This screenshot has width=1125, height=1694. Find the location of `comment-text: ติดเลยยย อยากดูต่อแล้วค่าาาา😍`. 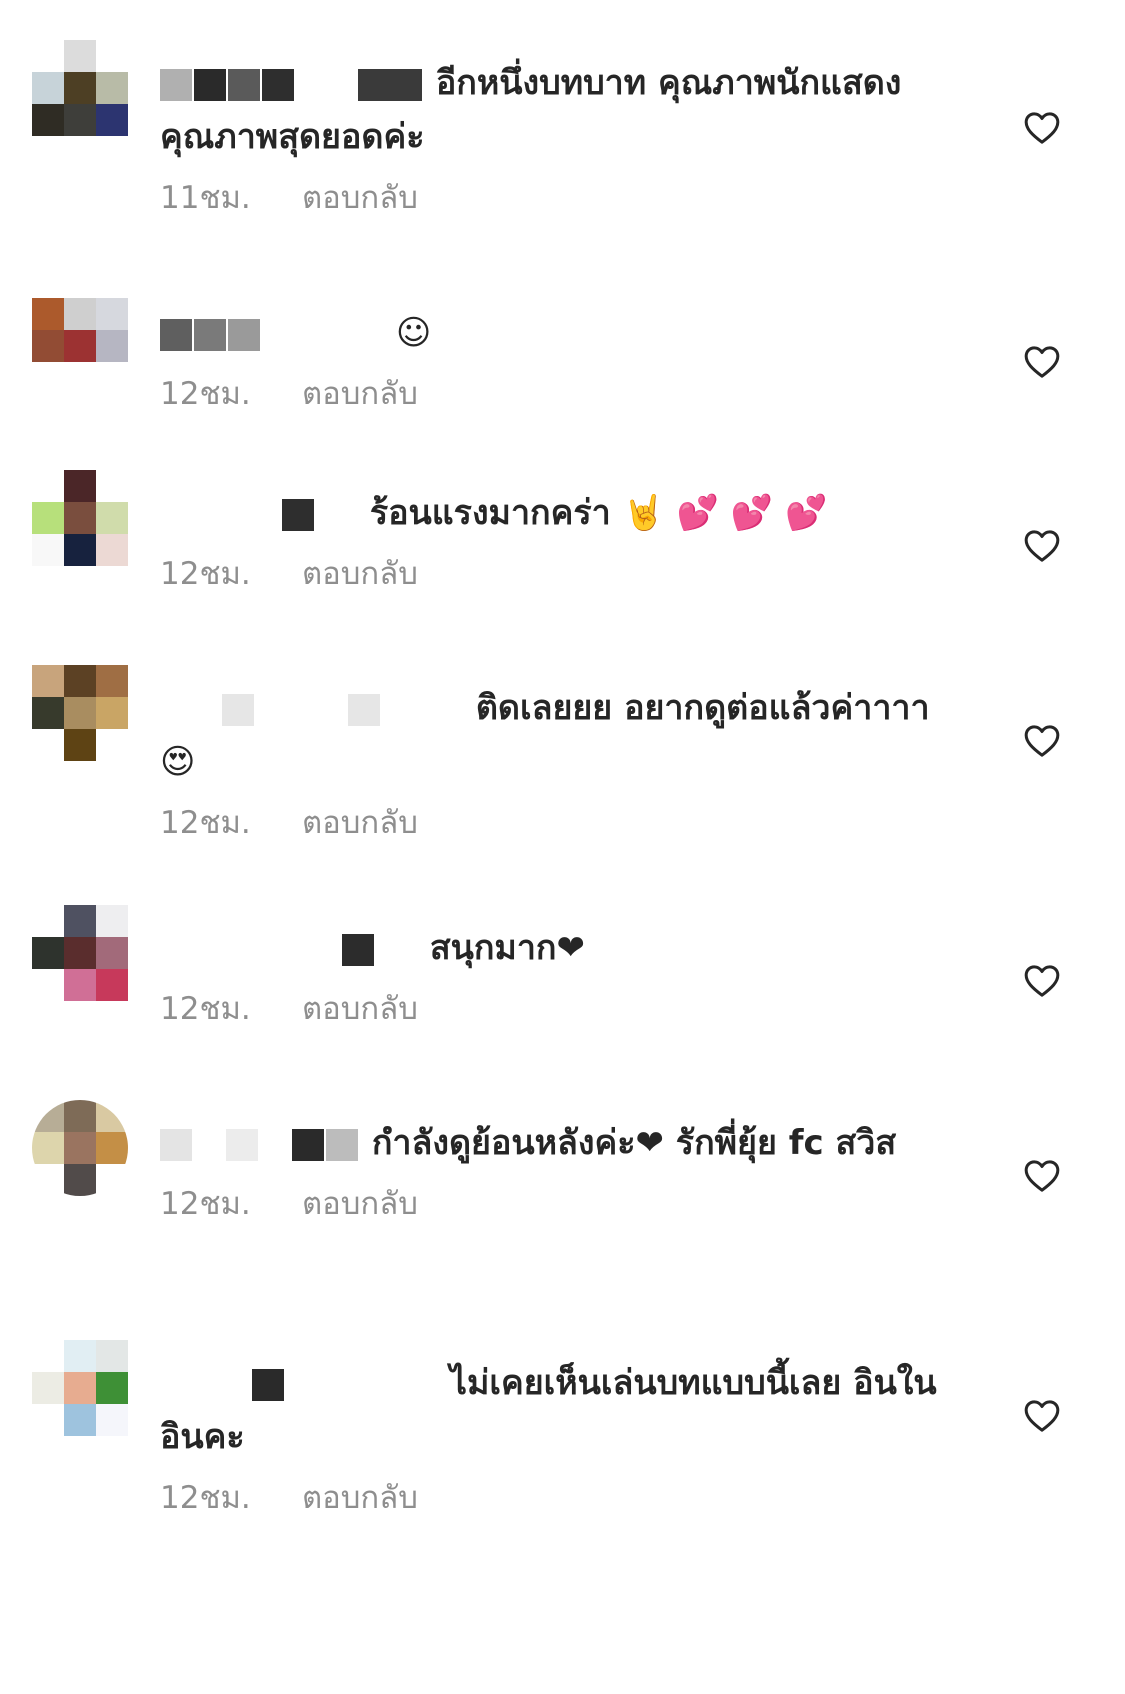

comment-text: ติดเลยยย อยากดูต่อแล้วค่าาาา😍 is located at coordinates (560, 735).